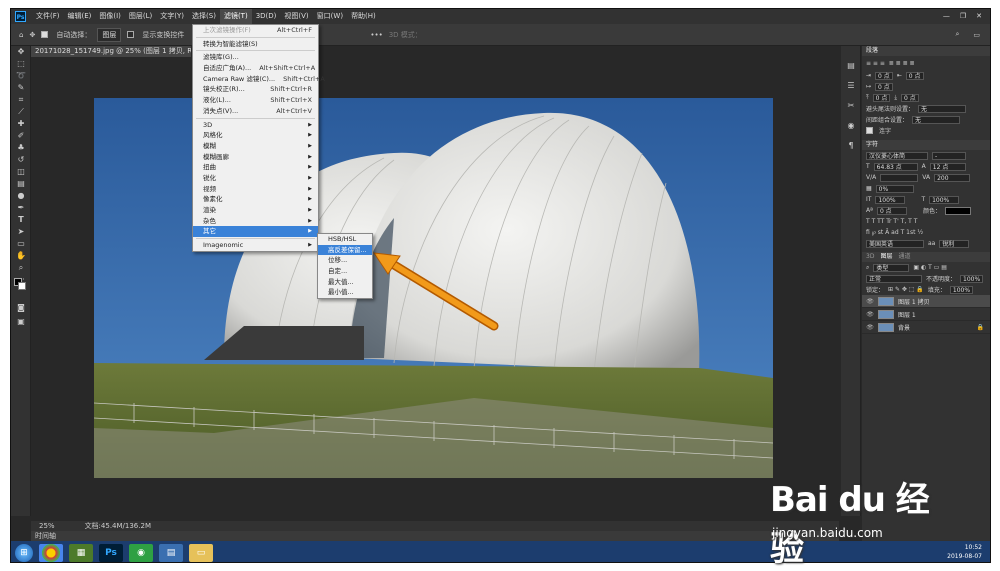  What do you see at coordinates (21, 88) in the screenshot?
I see `quick-select-tool-icon: ✎` at bounding box center [21, 88].